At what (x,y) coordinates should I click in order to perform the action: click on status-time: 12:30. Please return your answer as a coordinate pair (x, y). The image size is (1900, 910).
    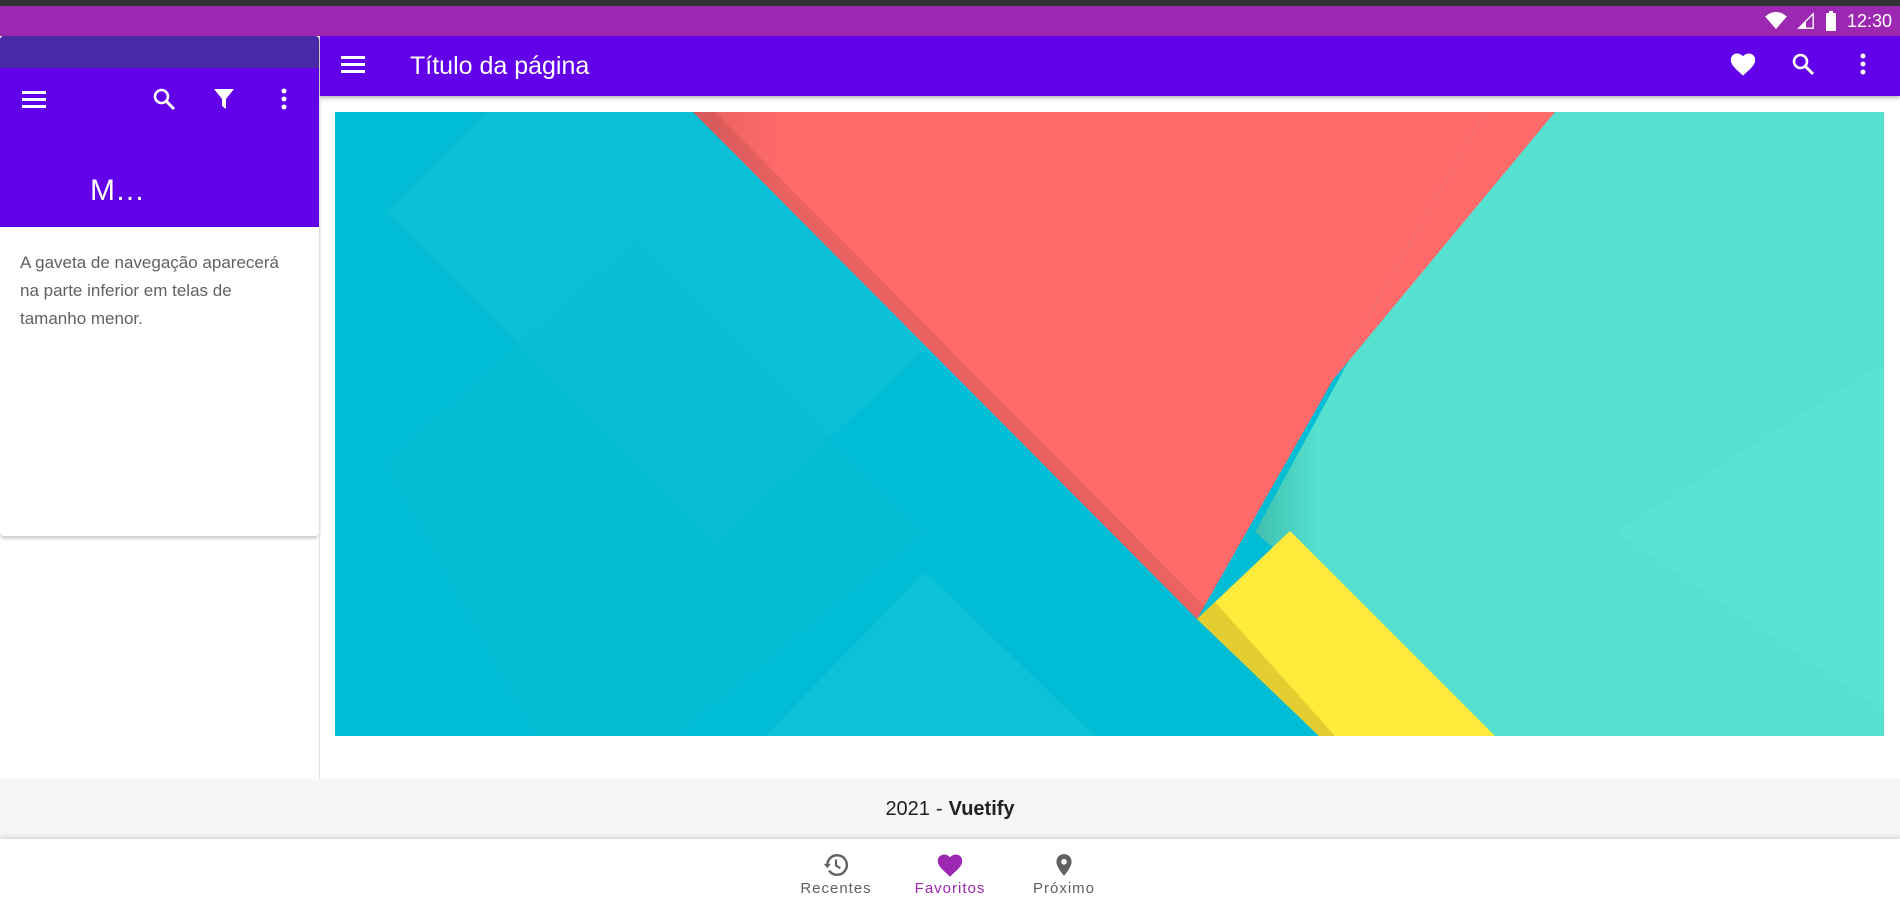
    Looking at the image, I should click on (1869, 20).